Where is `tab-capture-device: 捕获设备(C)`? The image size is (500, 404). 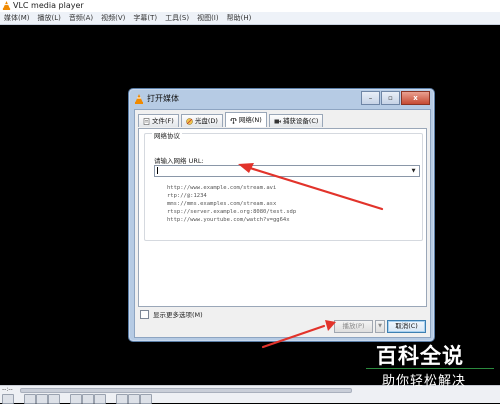 tab-capture-device: 捕获设备(C) is located at coordinates (296, 120).